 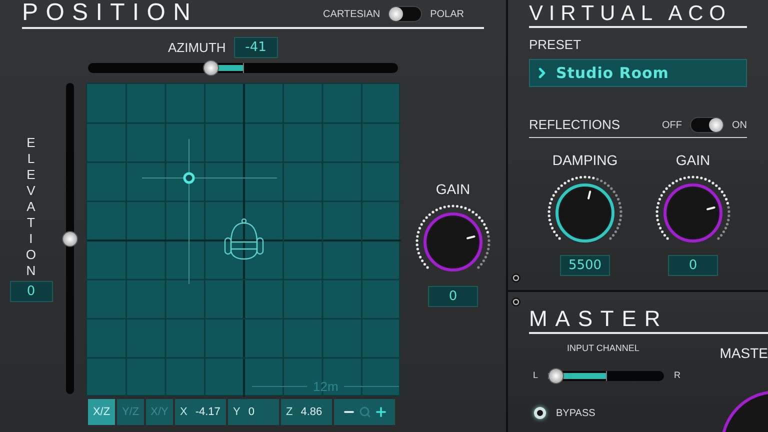 What do you see at coordinates (606, 376) in the screenshot?
I see `input-channel-slider` at bounding box center [606, 376].